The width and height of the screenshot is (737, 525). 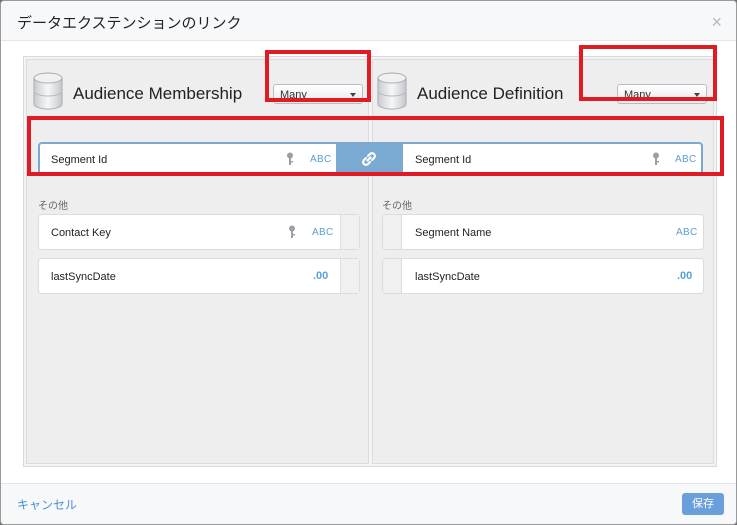 I want to click on left-field-row-contact-key: Contact Key ABC, so click(x=199, y=232).